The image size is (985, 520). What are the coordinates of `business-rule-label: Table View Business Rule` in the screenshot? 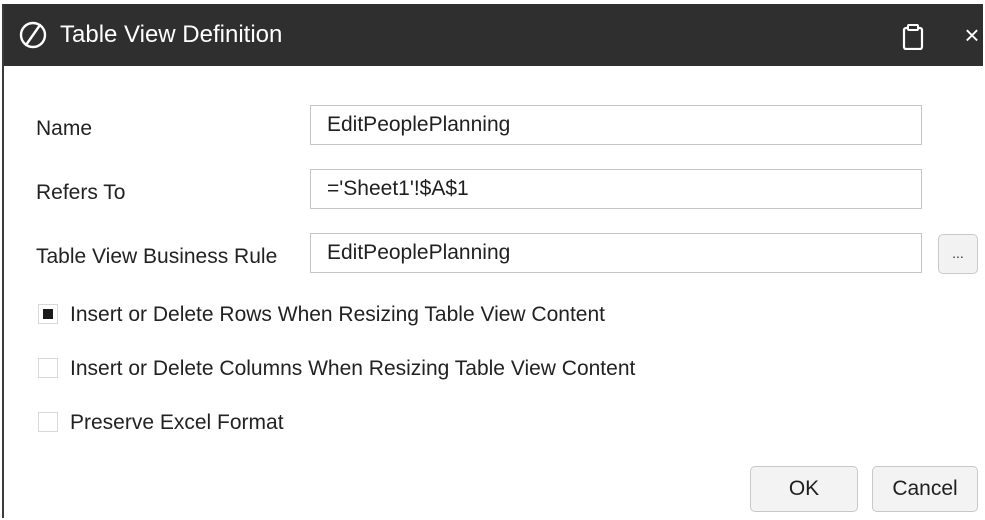 It's located at (157, 256).